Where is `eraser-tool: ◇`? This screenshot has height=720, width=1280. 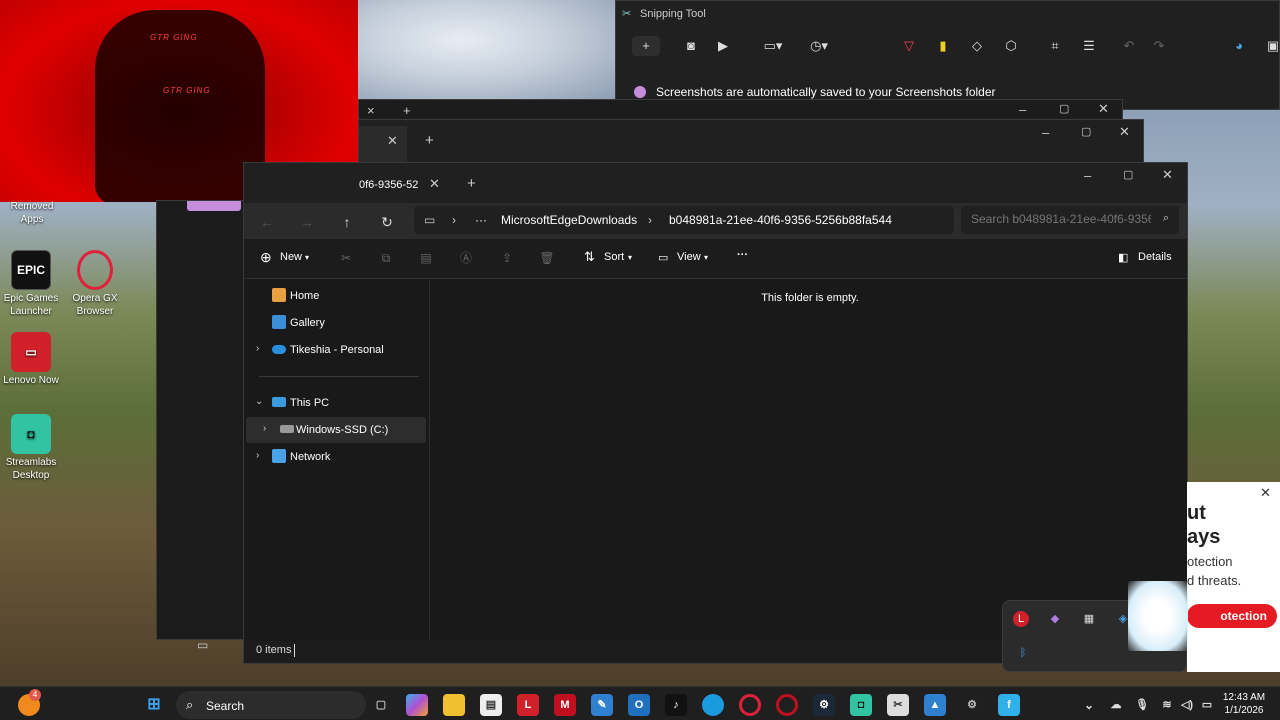
eraser-tool: ◇ is located at coordinates (977, 46).